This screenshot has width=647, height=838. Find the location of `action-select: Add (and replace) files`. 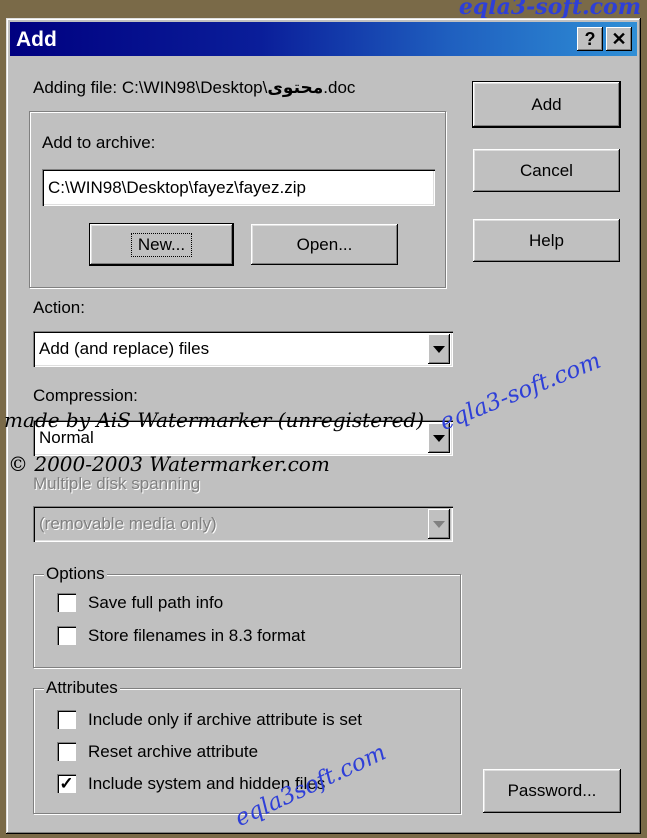

action-select: Add (and replace) files is located at coordinates (243, 349).